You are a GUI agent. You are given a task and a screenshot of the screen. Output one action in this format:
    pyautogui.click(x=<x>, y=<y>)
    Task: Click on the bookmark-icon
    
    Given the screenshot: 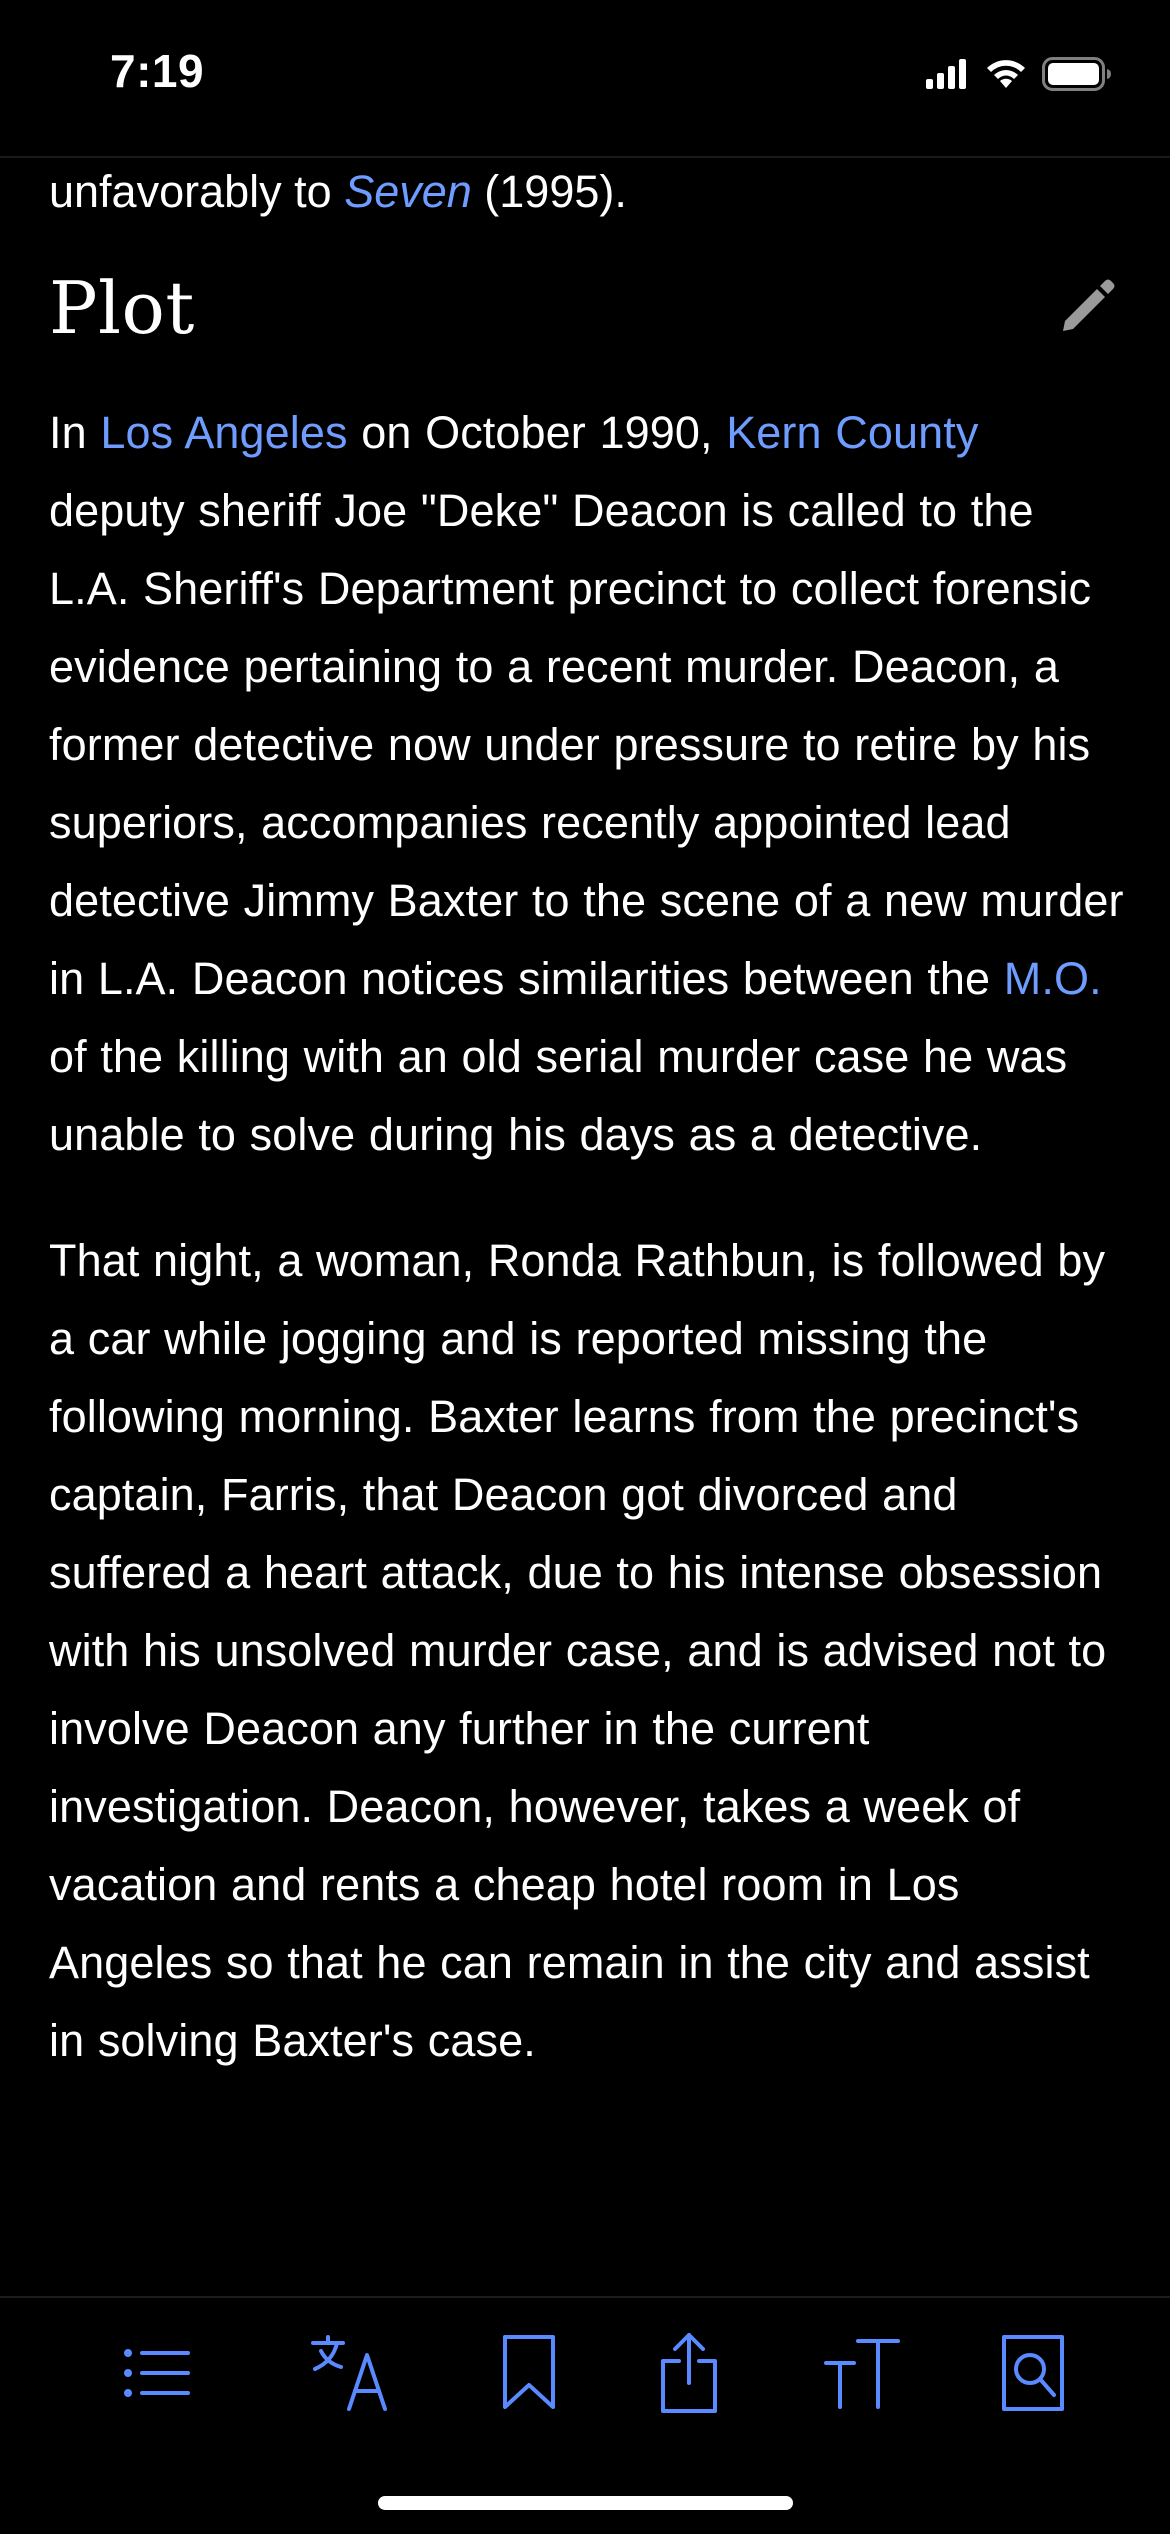 What is the action you would take?
    pyautogui.click(x=529, y=2372)
    